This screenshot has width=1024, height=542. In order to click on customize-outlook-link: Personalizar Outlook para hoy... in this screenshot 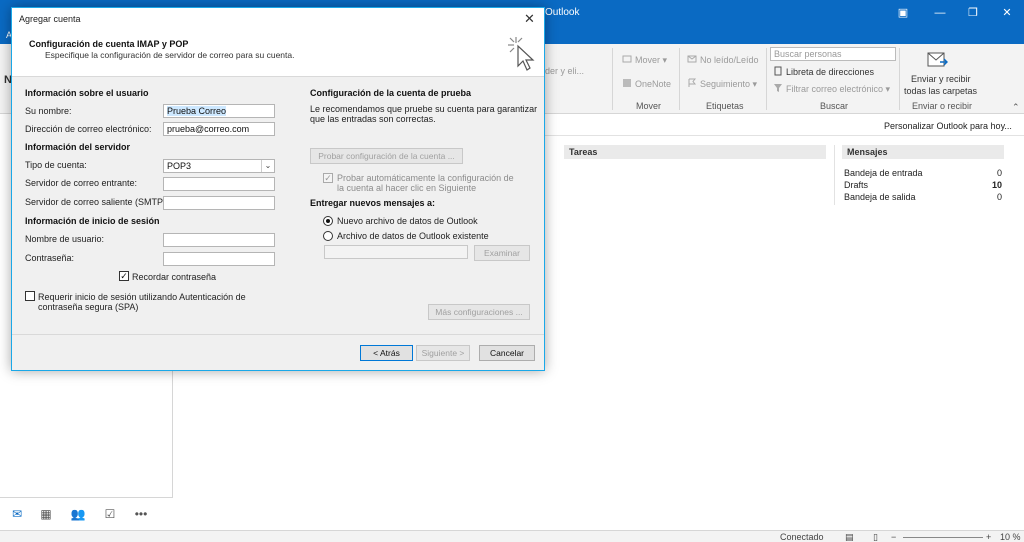, I will do `click(948, 126)`.